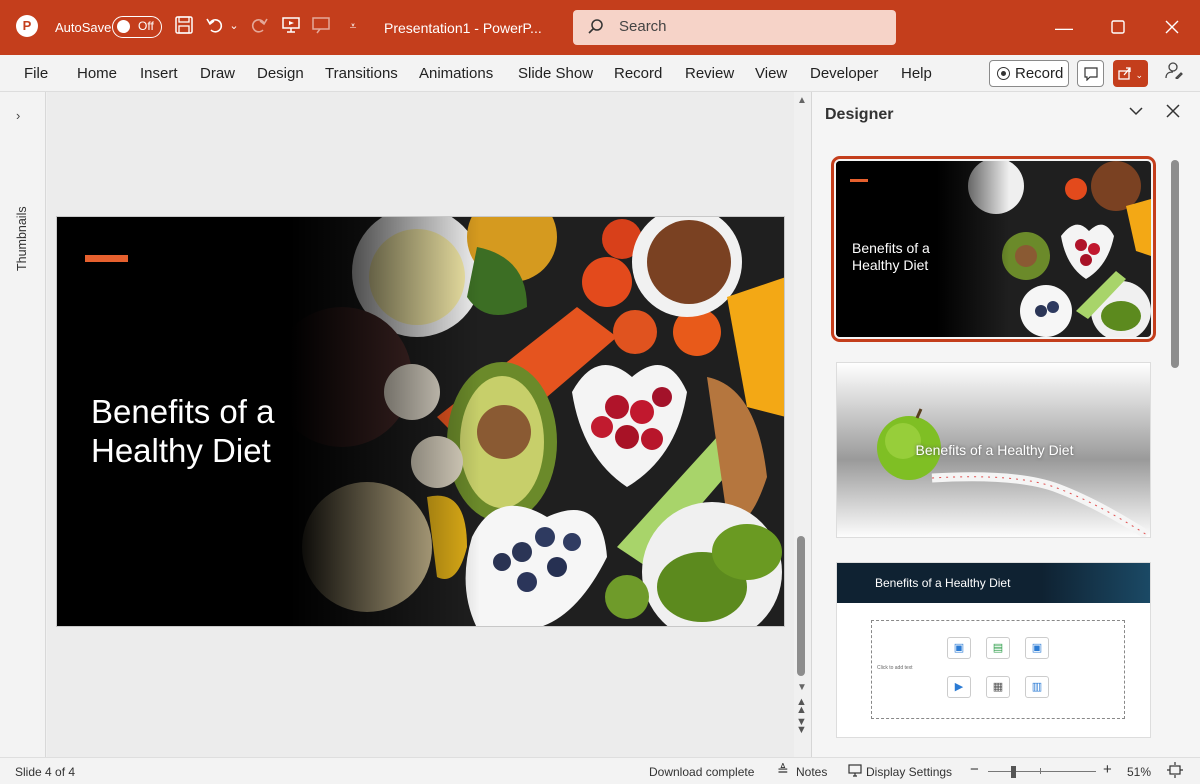 This screenshot has height=784, width=1200. Describe the element at coordinates (83, 27) in the screenshot. I see `autosave-label: AutoSave` at that location.